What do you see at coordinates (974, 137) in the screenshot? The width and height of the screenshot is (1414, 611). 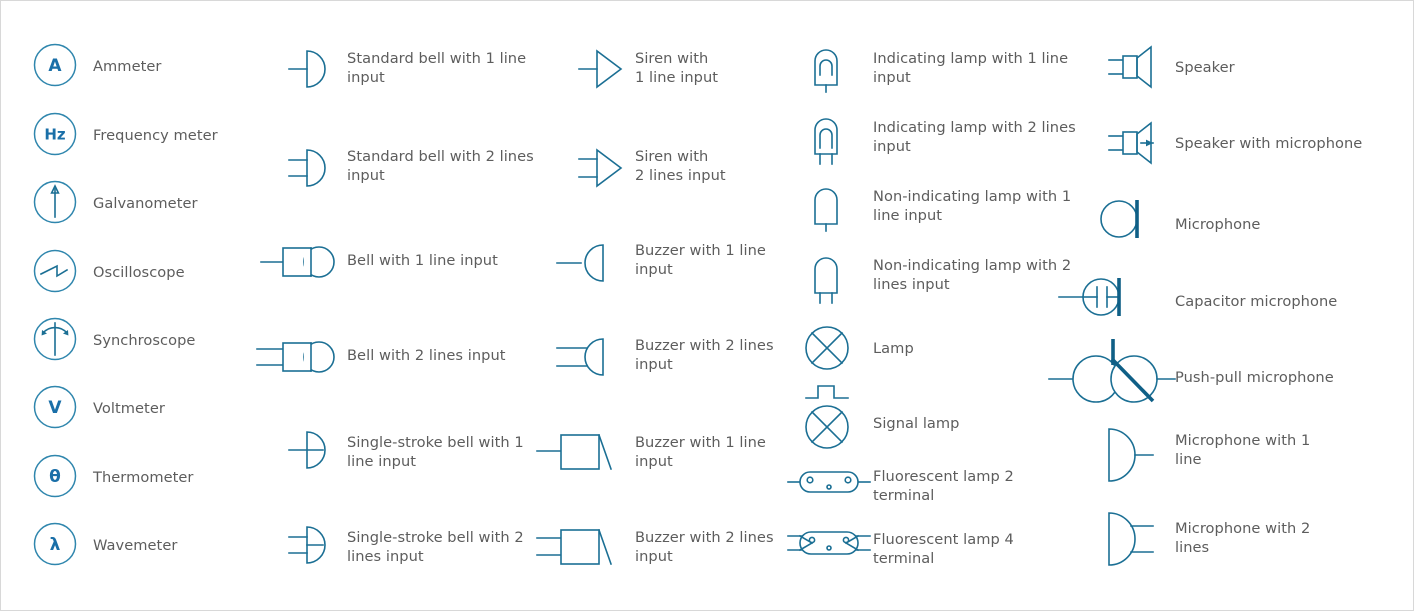 I see `symbol-label-indicating-lamp-2-lines: Indicating lamp with 2 lines input` at bounding box center [974, 137].